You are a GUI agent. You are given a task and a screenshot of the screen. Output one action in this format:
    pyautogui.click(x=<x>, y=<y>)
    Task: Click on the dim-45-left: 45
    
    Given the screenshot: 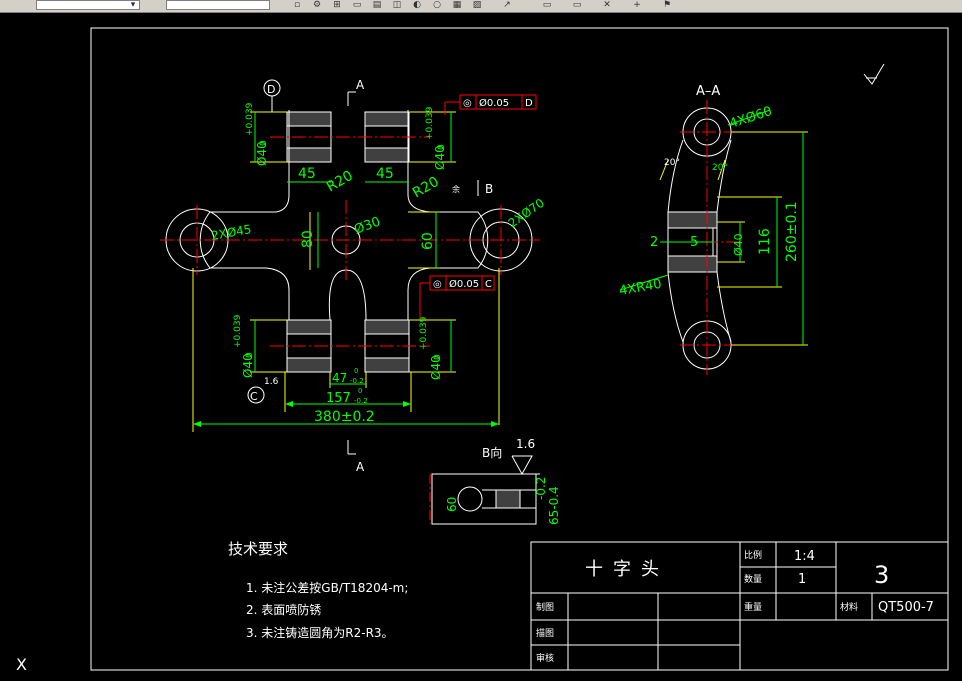 What is the action you would take?
    pyautogui.click(x=307, y=174)
    